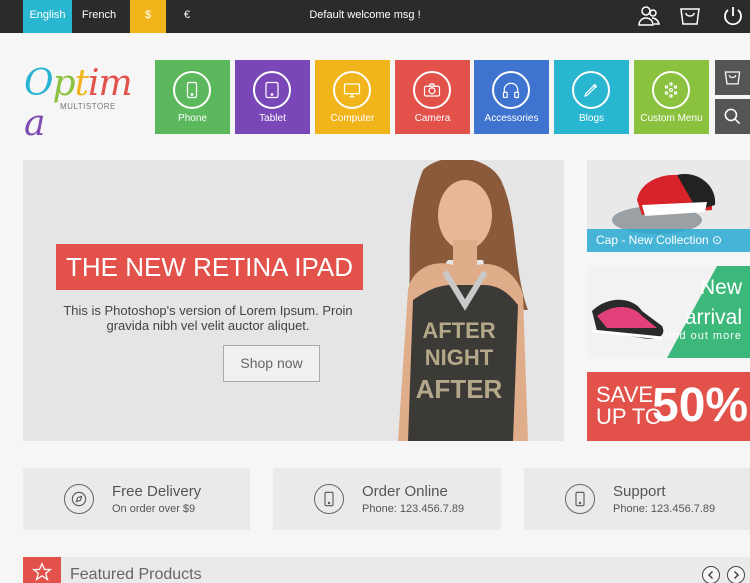  I want to click on search-button, so click(732, 116).